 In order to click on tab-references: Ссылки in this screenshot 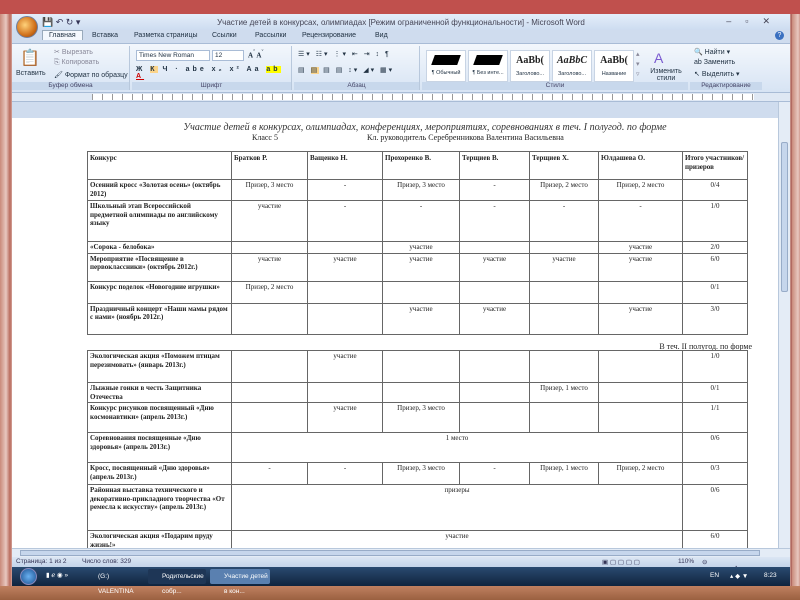, I will do `click(224, 35)`.